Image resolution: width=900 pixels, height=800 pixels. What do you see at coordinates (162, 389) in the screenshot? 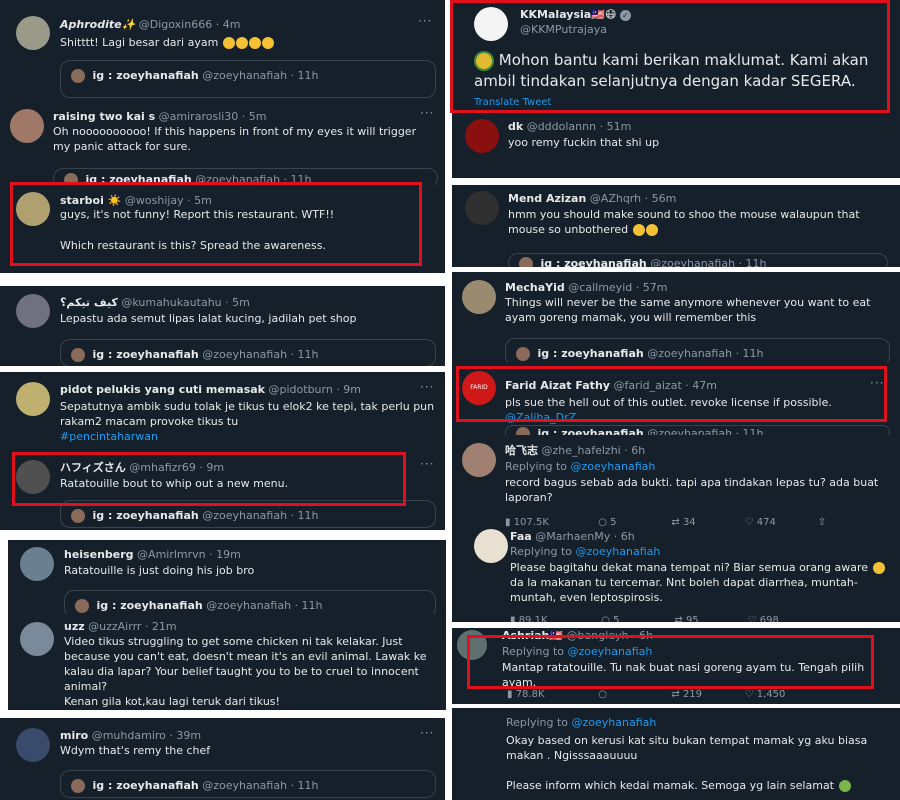
I see `display-name: pidot pelukis yang cuti memasak` at bounding box center [162, 389].